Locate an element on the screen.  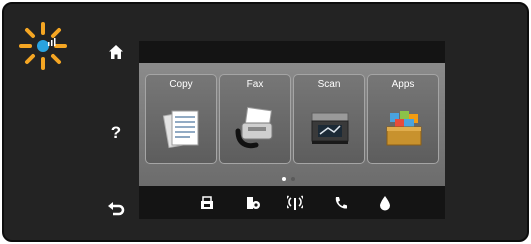
ink-icon is located at coordinates (385, 203).